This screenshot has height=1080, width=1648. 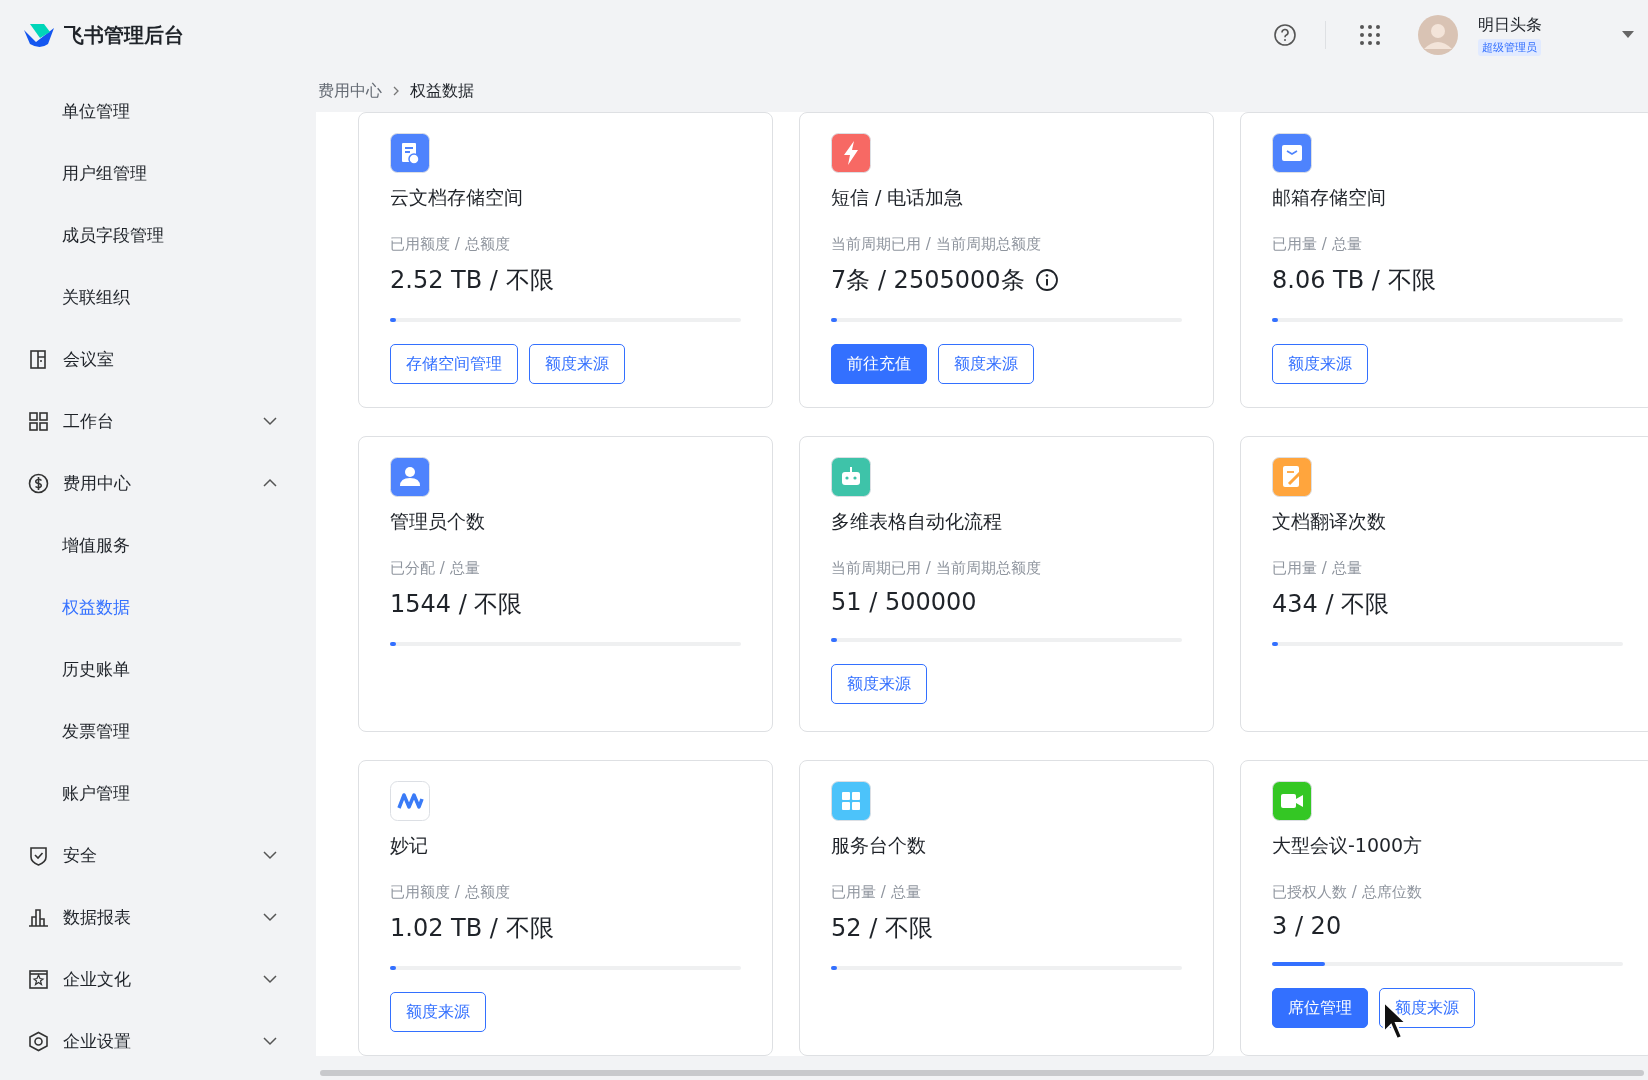 What do you see at coordinates (1292, 801) in the screenshot?
I see `video-camera-icon` at bounding box center [1292, 801].